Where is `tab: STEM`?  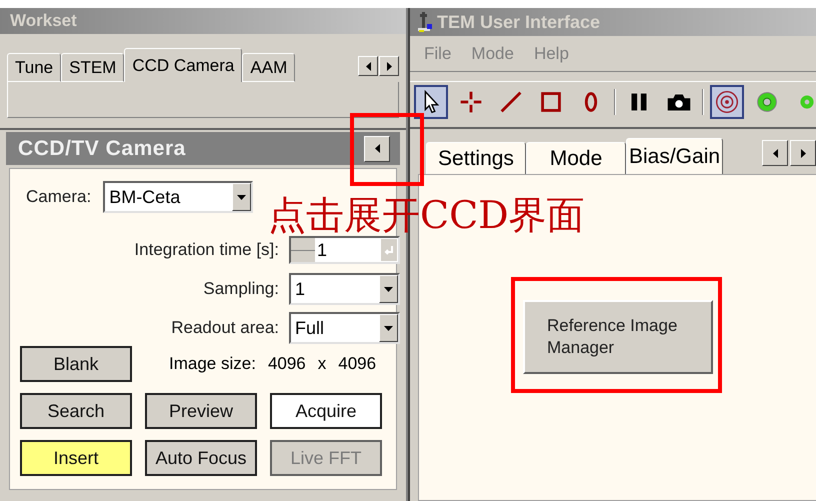
tab: STEM is located at coordinates (92, 67).